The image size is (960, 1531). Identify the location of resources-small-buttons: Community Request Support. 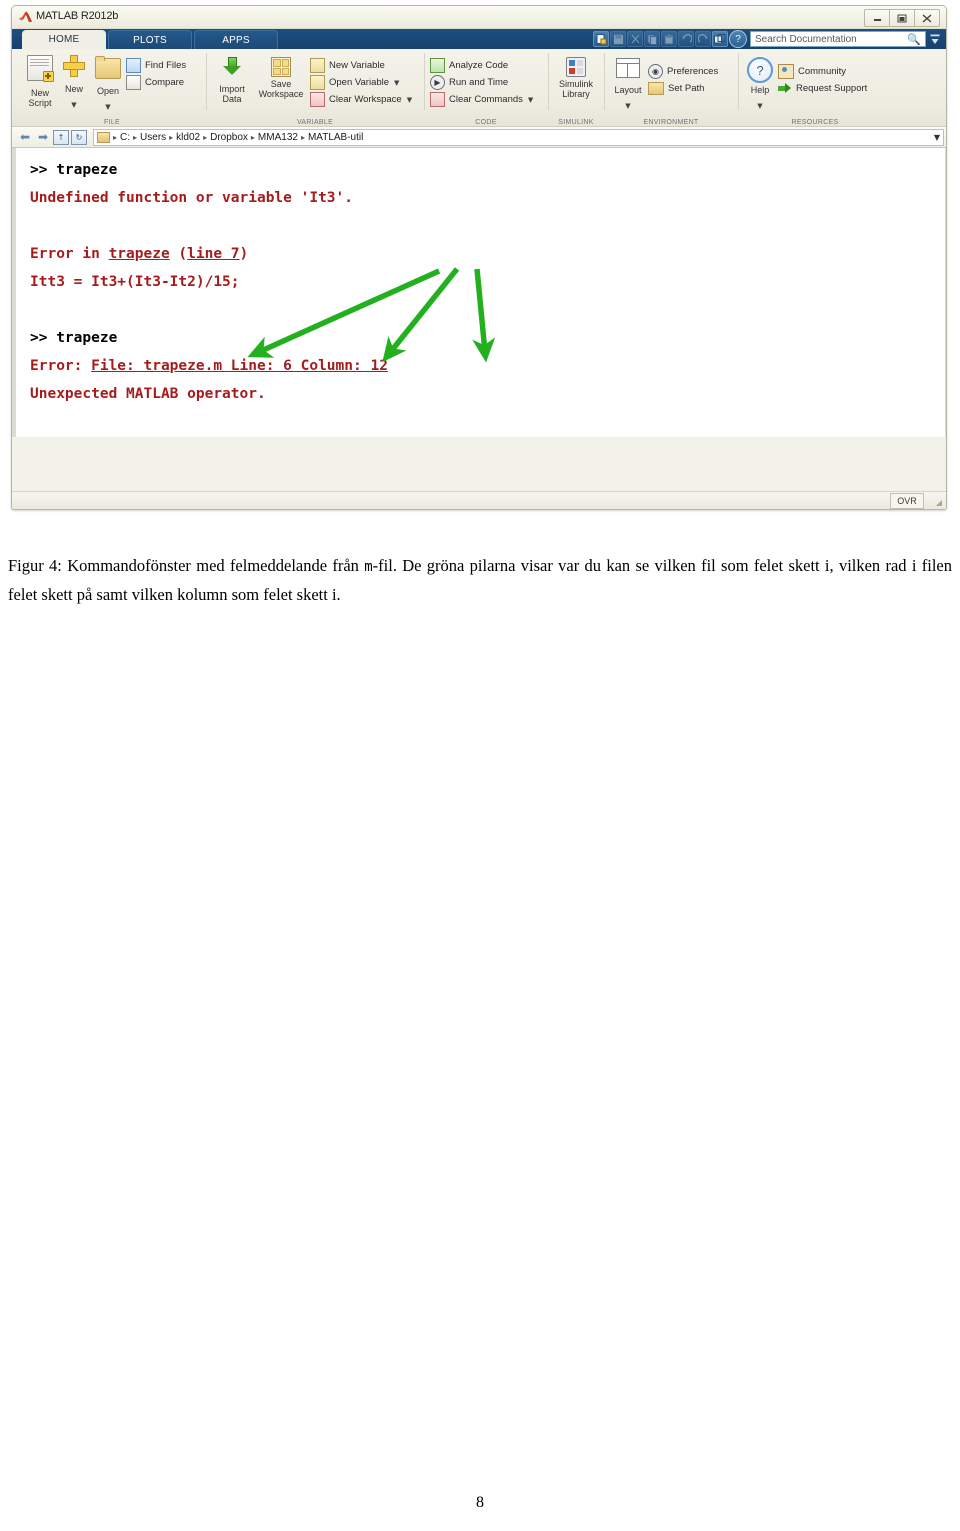
(823, 75).